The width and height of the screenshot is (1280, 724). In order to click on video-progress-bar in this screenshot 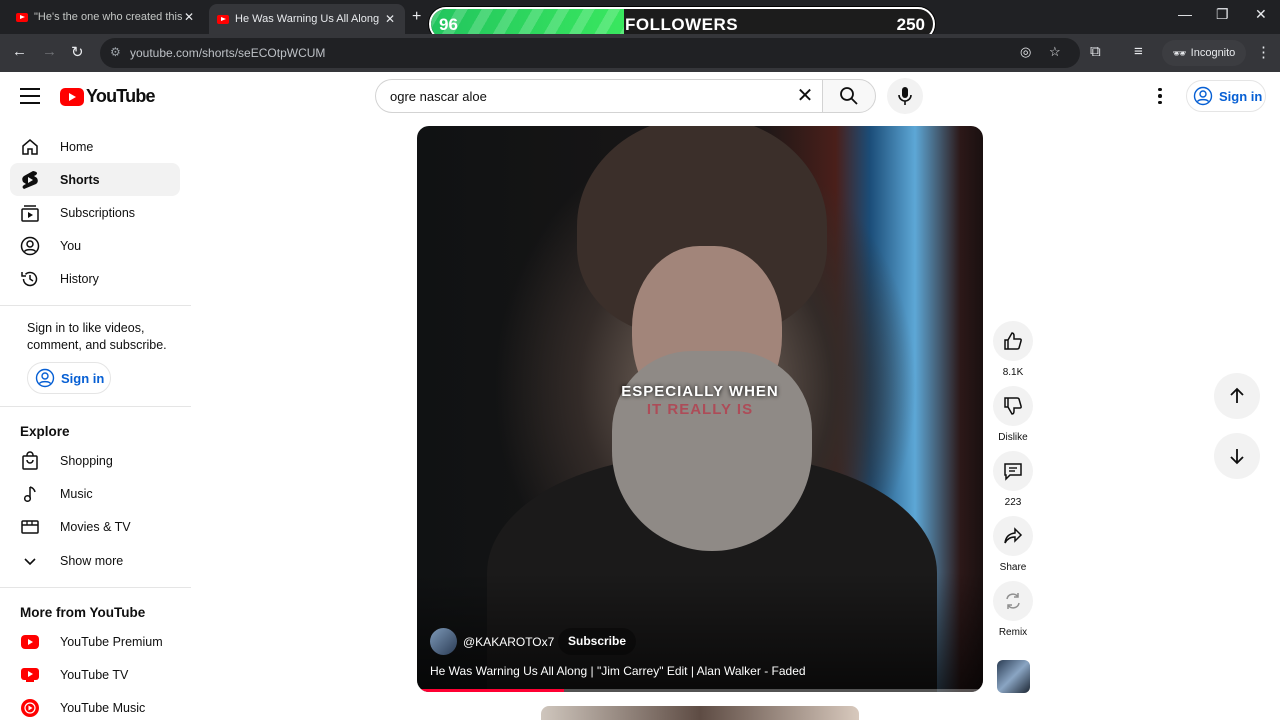, I will do `click(700, 690)`.